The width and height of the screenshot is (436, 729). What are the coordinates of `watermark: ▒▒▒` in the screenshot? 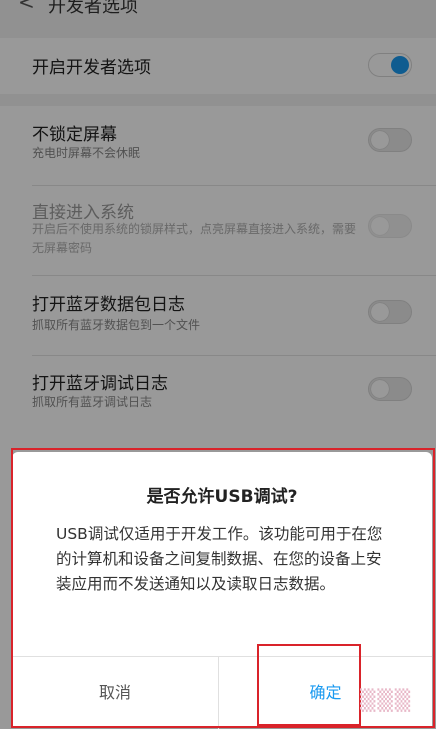 It's located at (386, 700).